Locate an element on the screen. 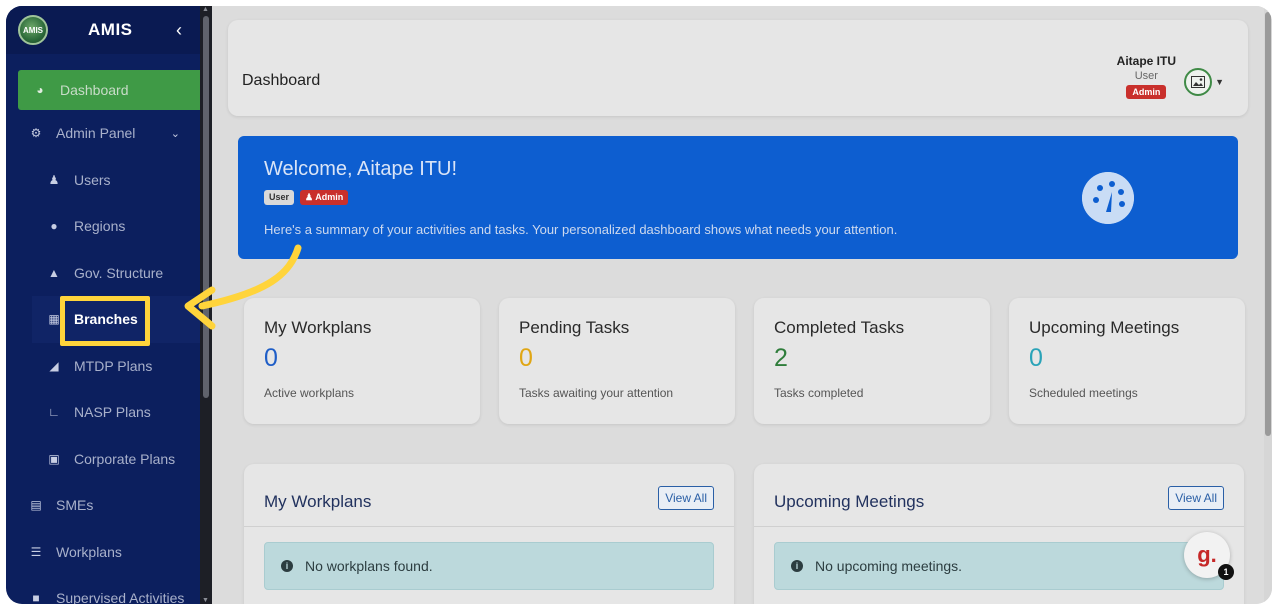 The width and height of the screenshot is (1276, 604). sidebar-item-supervised-activities: ■ Supervised Activities is located at coordinates (103, 589).